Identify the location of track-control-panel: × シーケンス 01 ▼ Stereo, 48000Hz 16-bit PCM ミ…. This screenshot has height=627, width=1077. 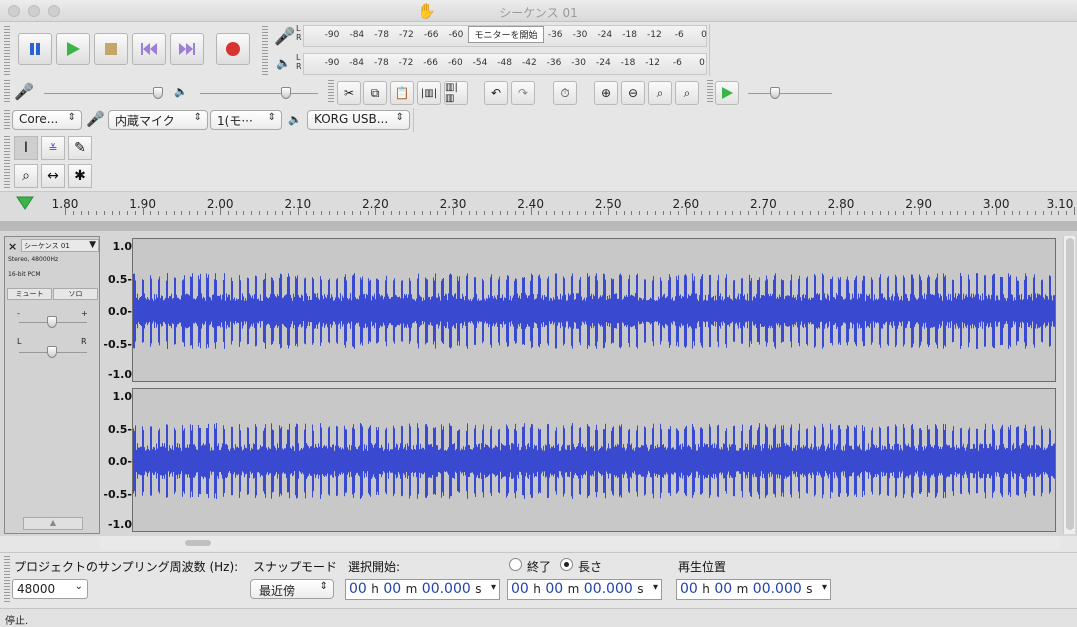
(52, 385).